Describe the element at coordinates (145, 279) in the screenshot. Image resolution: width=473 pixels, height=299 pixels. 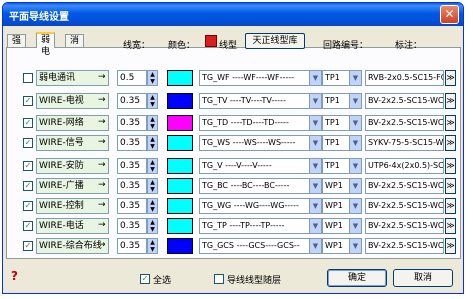
I see `select-all-checkbox: ✓` at that location.